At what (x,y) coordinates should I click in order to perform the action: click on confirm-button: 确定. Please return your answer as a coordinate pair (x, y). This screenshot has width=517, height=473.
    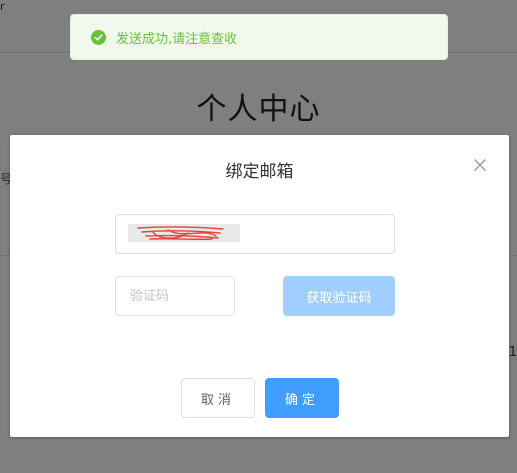
    Looking at the image, I should click on (302, 398).